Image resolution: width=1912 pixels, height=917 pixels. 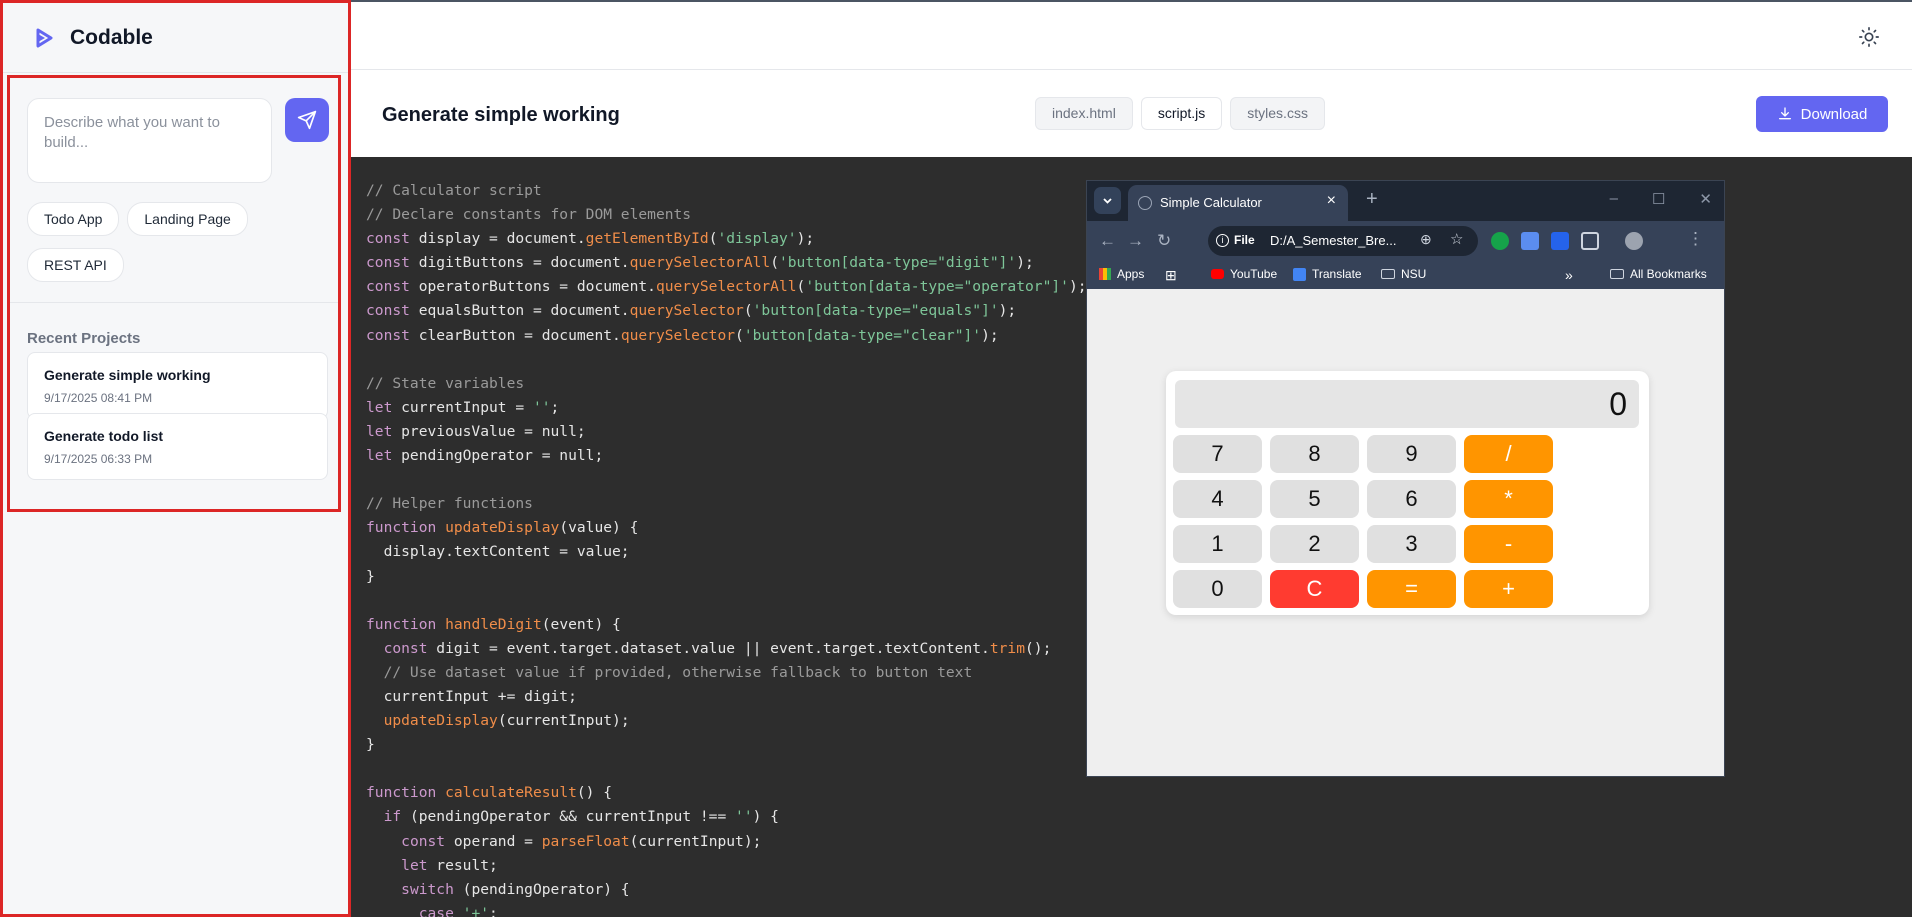 I want to click on code-line: let previousValue = null;, so click(x=476, y=431).